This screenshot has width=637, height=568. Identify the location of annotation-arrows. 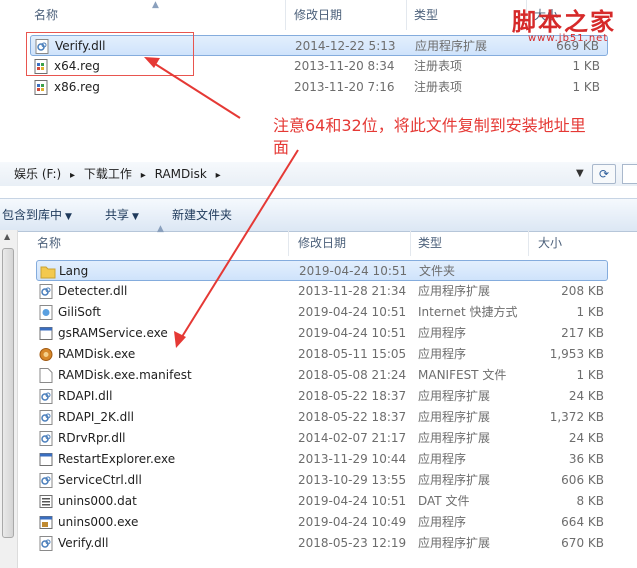
(221, 202).